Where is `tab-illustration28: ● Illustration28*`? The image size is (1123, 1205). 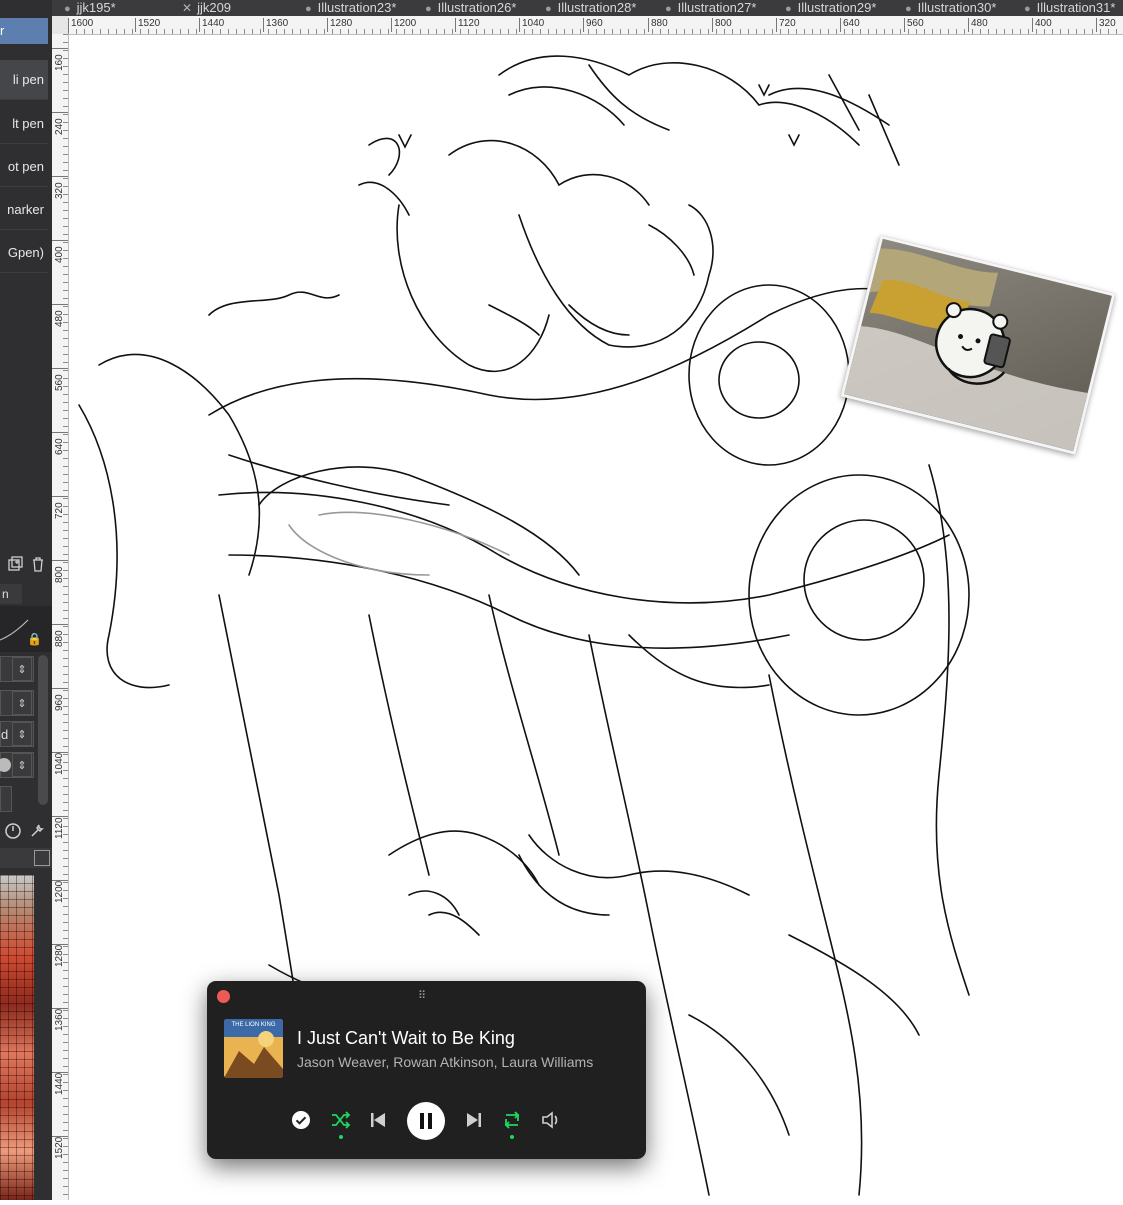
tab-illustration28: ● Illustration28* is located at coordinates (590, 8).